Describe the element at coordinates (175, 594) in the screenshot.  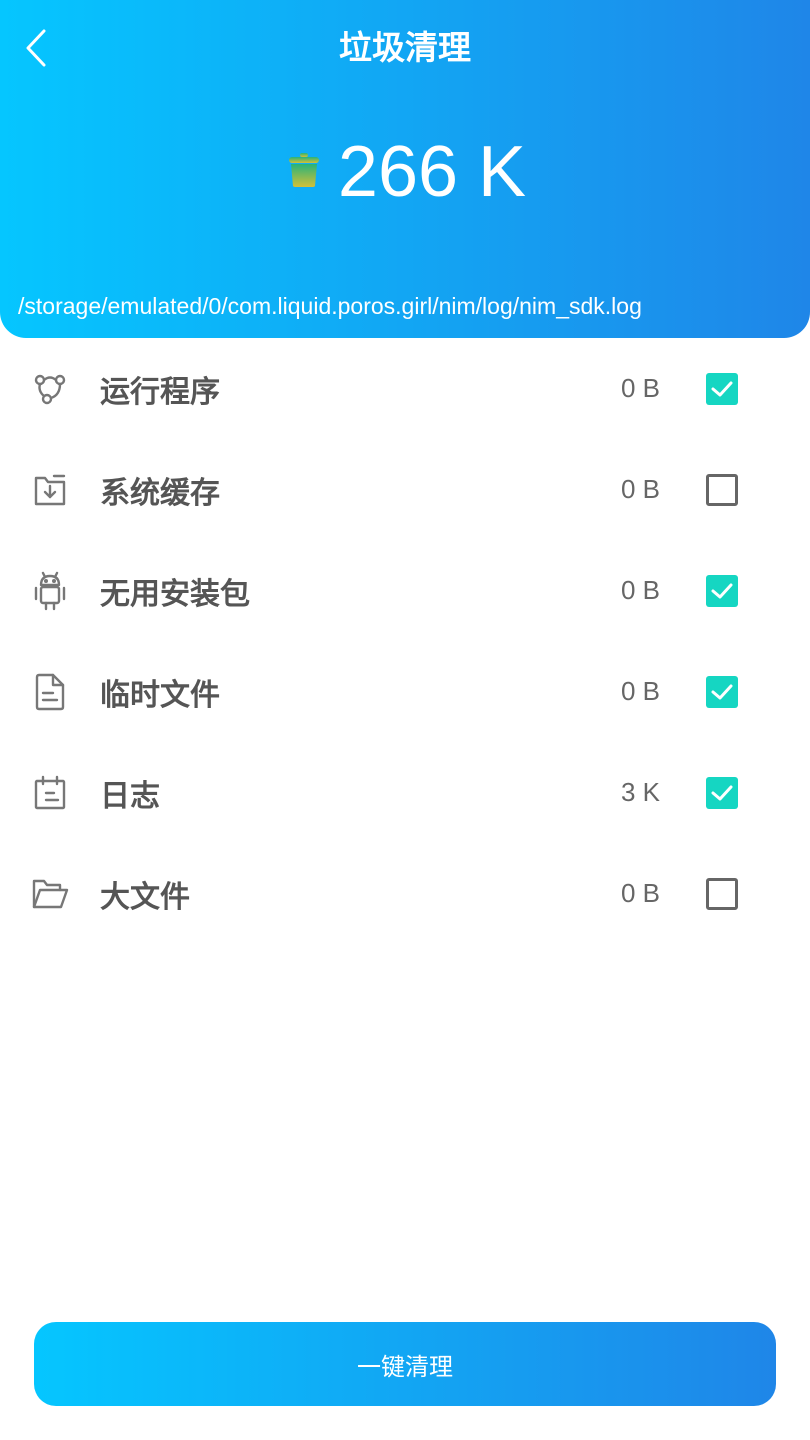
I see `item-label: 无用安装包` at that location.